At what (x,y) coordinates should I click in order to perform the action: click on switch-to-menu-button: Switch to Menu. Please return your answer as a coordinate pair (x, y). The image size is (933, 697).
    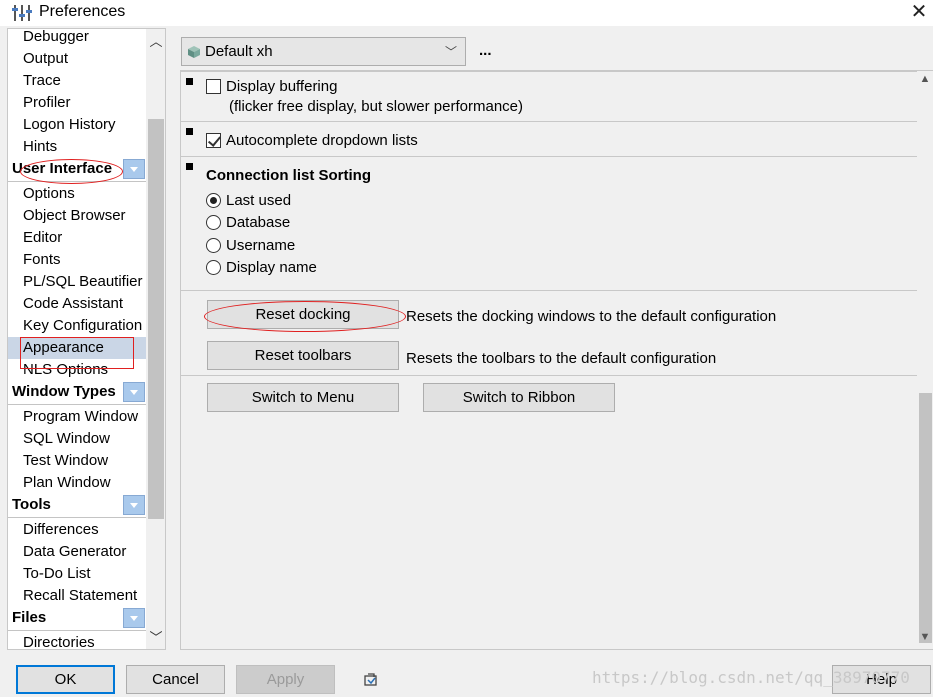
    Looking at the image, I should click on (303, 397).